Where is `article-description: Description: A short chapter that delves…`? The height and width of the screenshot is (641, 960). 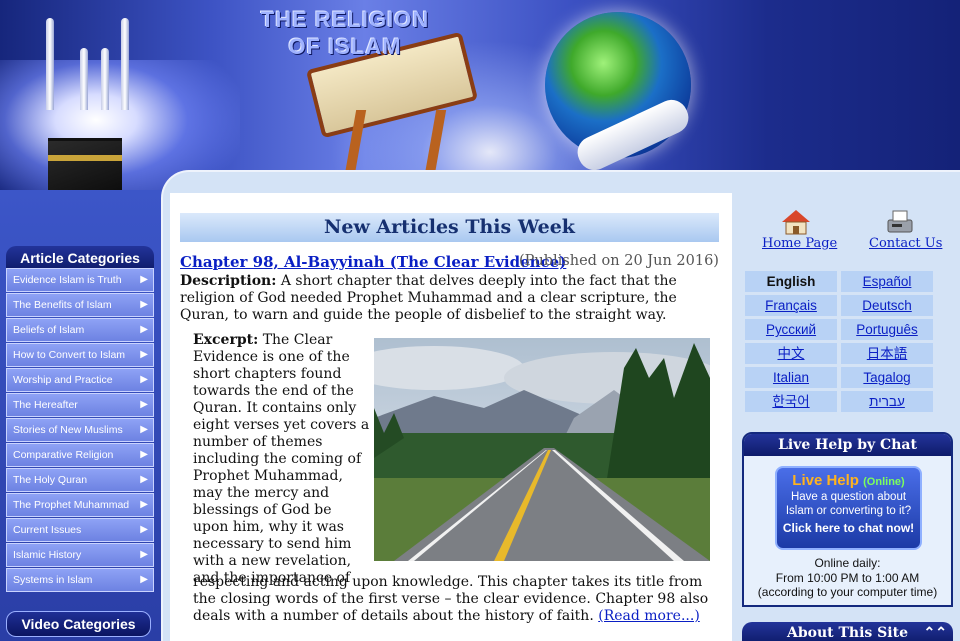 article-description: Description: A short chapter that delves… is located at coordinates (452, 298).